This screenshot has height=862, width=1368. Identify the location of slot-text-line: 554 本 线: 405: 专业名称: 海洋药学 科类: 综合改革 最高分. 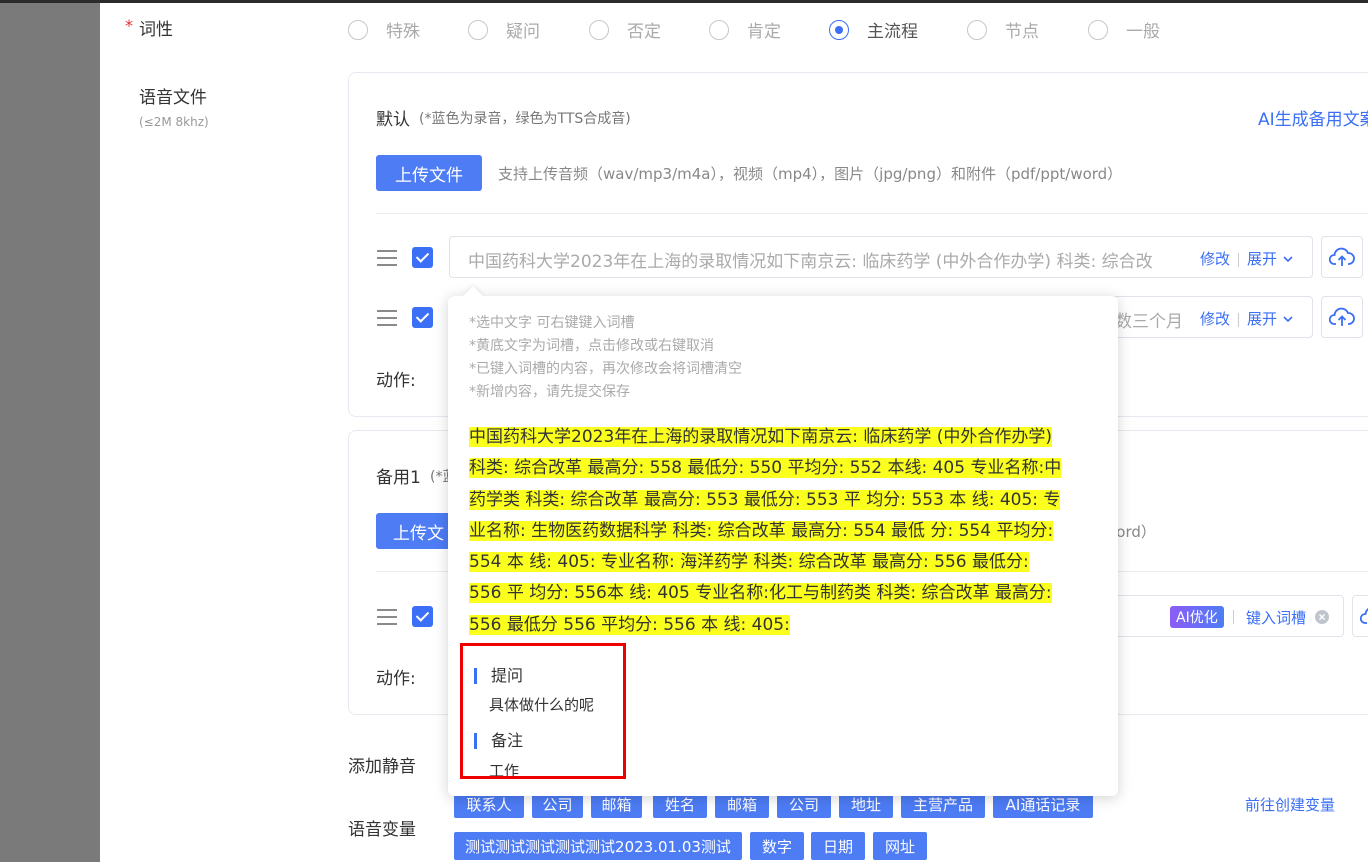
(749, 562).